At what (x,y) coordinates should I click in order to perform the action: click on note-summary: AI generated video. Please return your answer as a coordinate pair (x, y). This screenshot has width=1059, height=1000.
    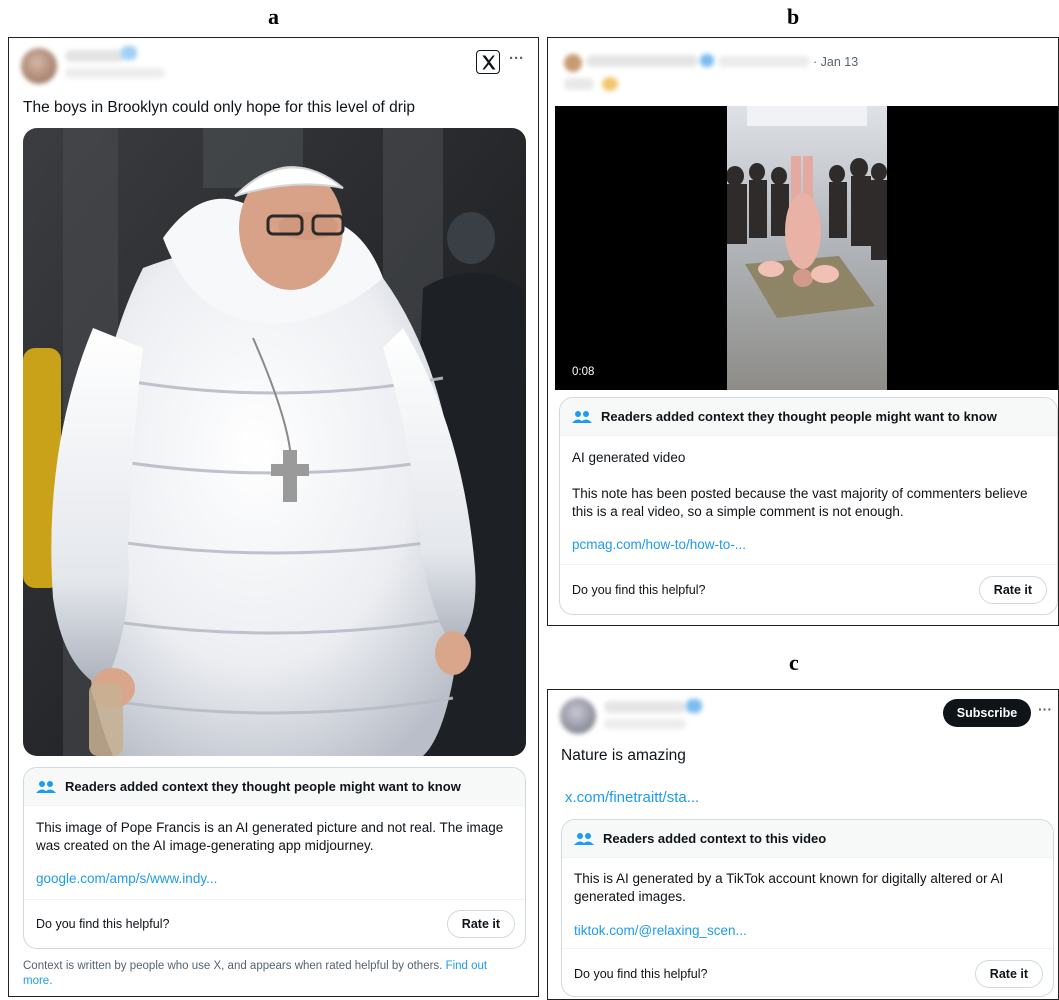
    Looking at the image, I should click on (629, 457).